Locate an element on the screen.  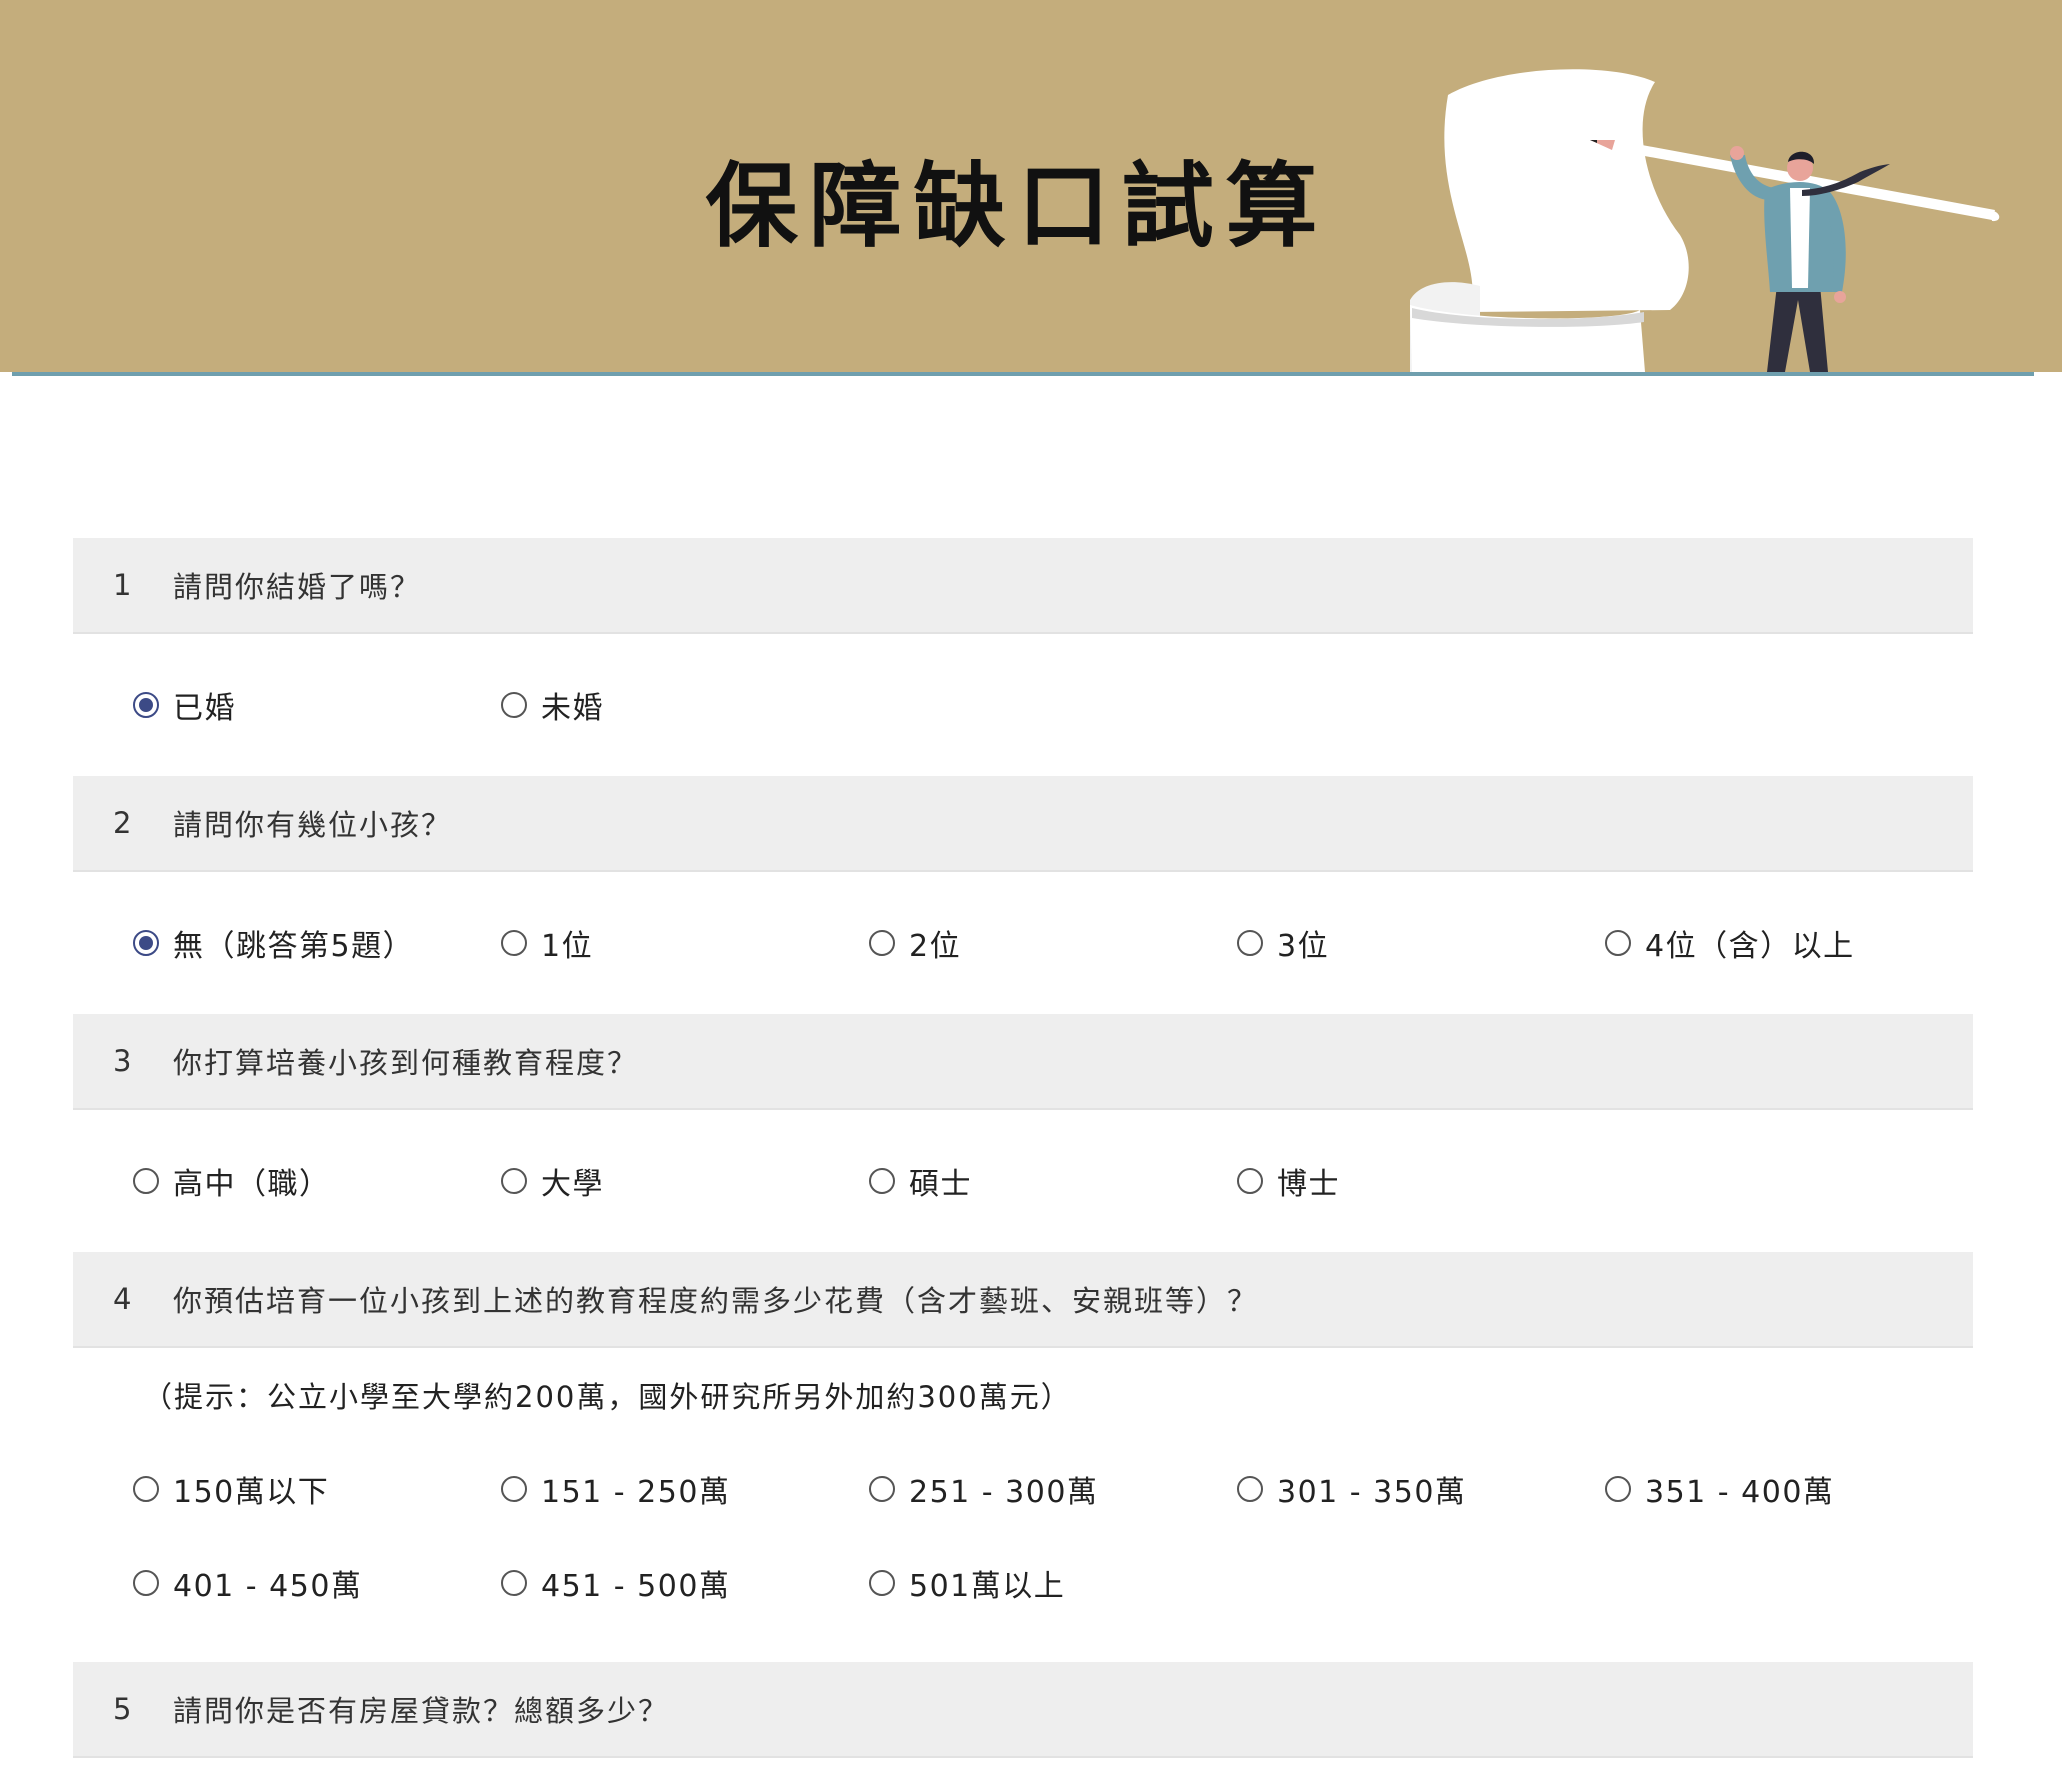
option-under-150: 150萬以下 is located at coordinates (317, 1489).